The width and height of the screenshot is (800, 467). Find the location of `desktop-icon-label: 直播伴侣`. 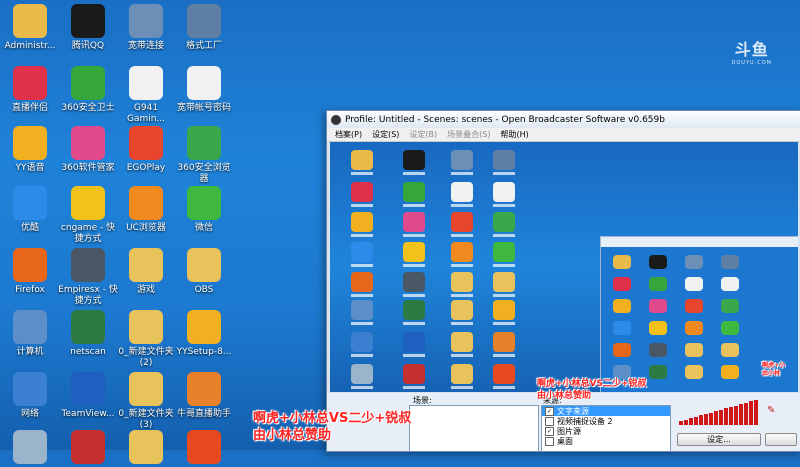

desktop-icon-label: 直播伴侣 is located at coordinates (29, 108).